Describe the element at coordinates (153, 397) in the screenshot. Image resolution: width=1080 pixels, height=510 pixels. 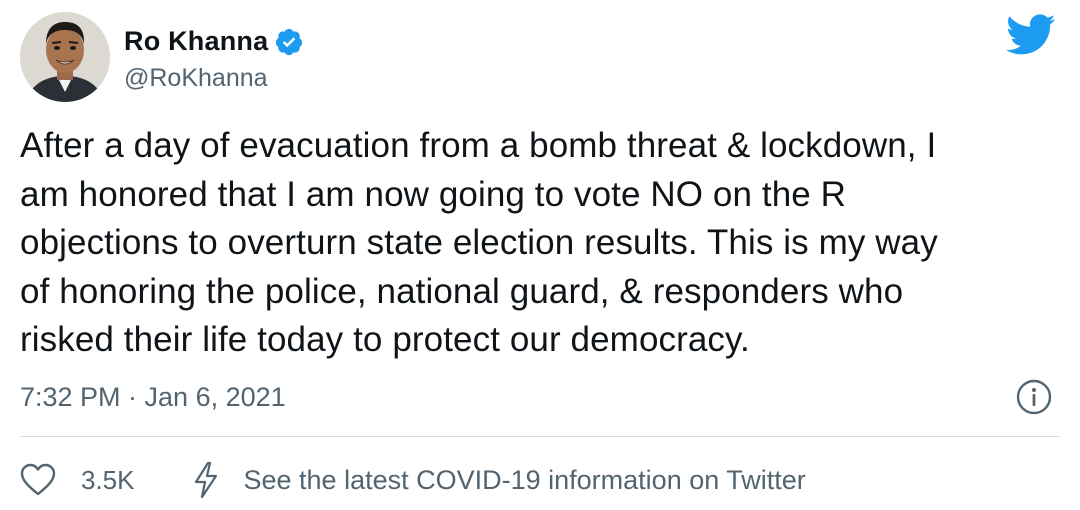
I see `timestamp: 7:32 PM · Jan 6, 2021` at that location.